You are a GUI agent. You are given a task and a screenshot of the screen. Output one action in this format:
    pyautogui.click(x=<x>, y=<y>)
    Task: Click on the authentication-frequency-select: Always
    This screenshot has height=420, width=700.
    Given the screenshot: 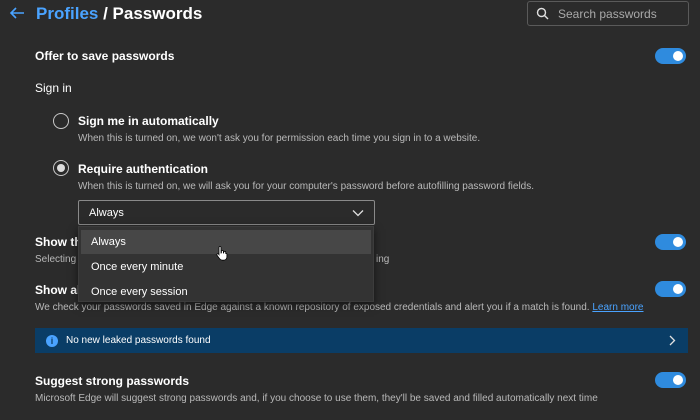 What is the action you would take?
    pyautogui.click(x=226, y=212)
    